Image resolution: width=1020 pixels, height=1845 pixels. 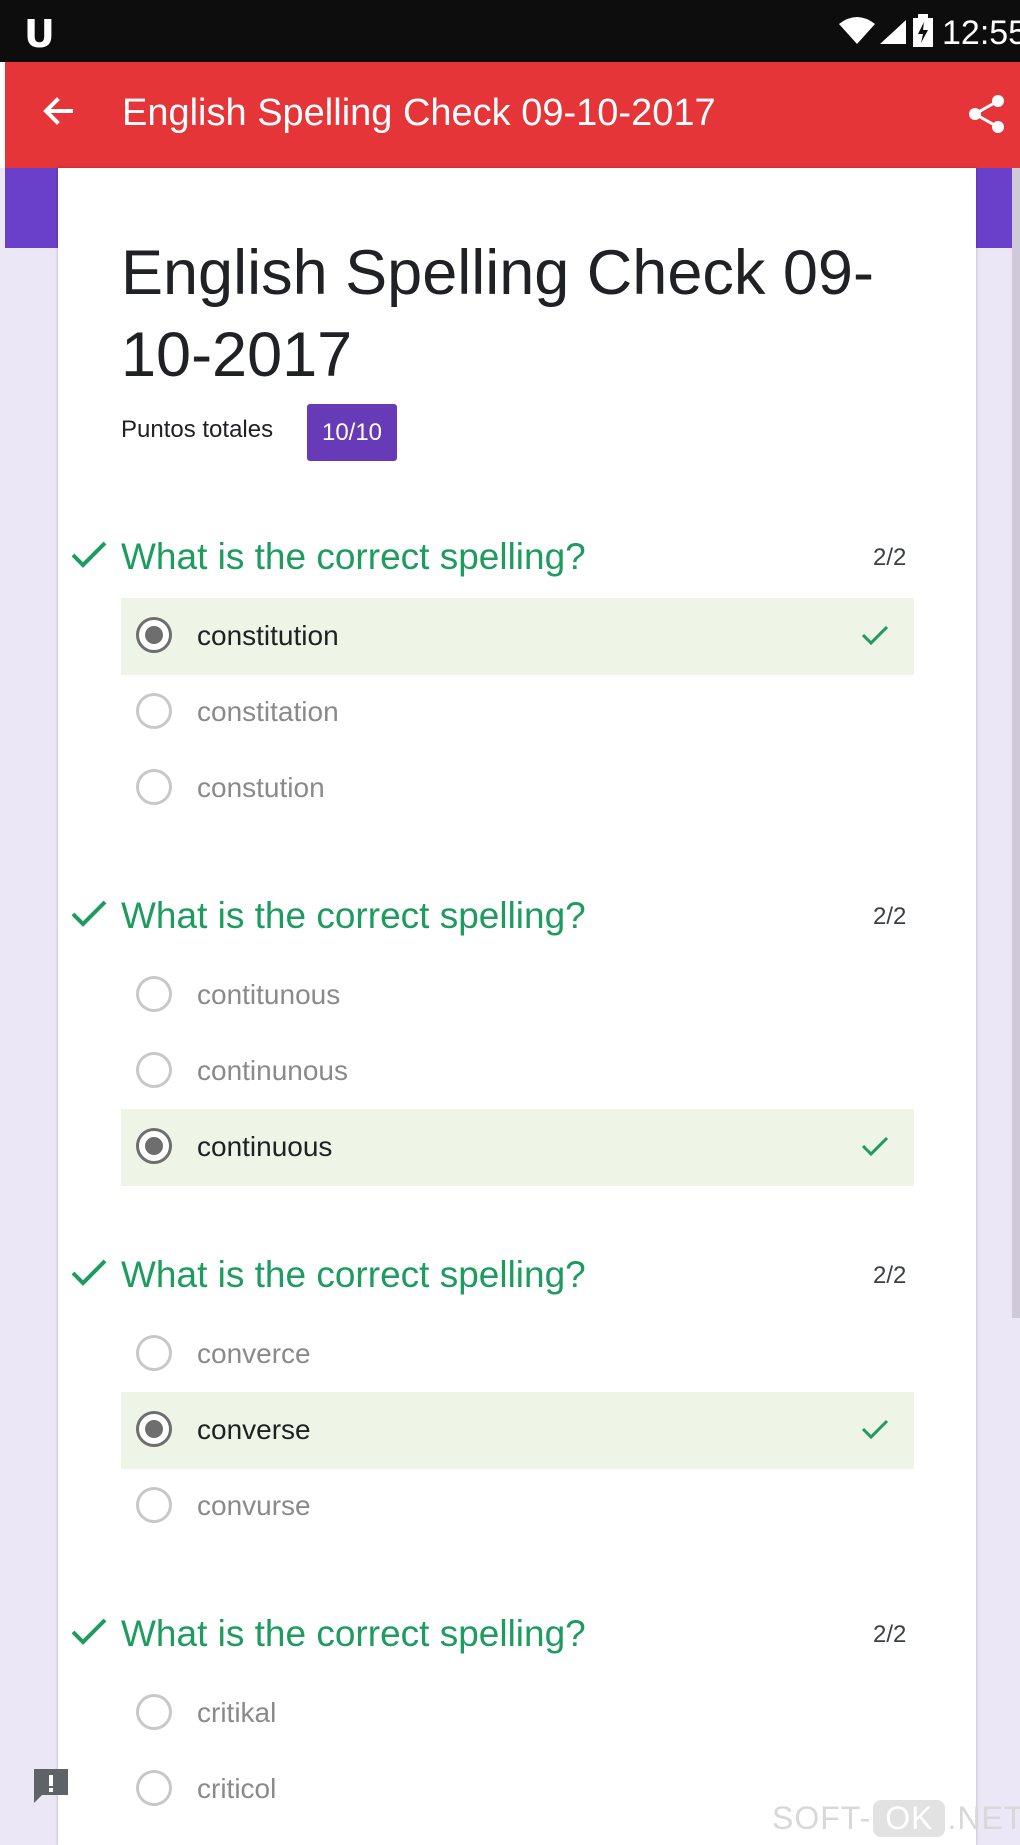 I want to click on form-title: English Spelling Check 09-10-2017, so click(x=497, y=314).